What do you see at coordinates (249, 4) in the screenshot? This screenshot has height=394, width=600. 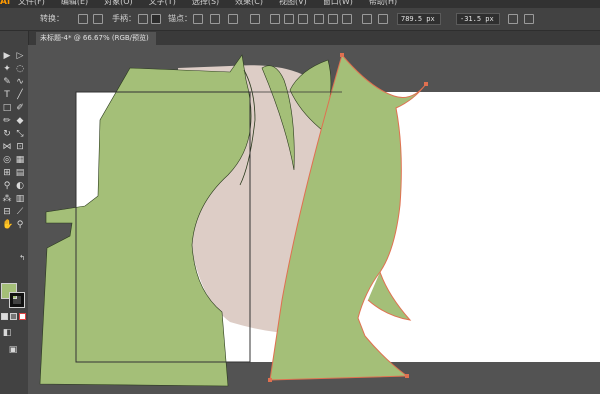 I see `menu-effect: 效果(C)` at bounding box center [249, 4].